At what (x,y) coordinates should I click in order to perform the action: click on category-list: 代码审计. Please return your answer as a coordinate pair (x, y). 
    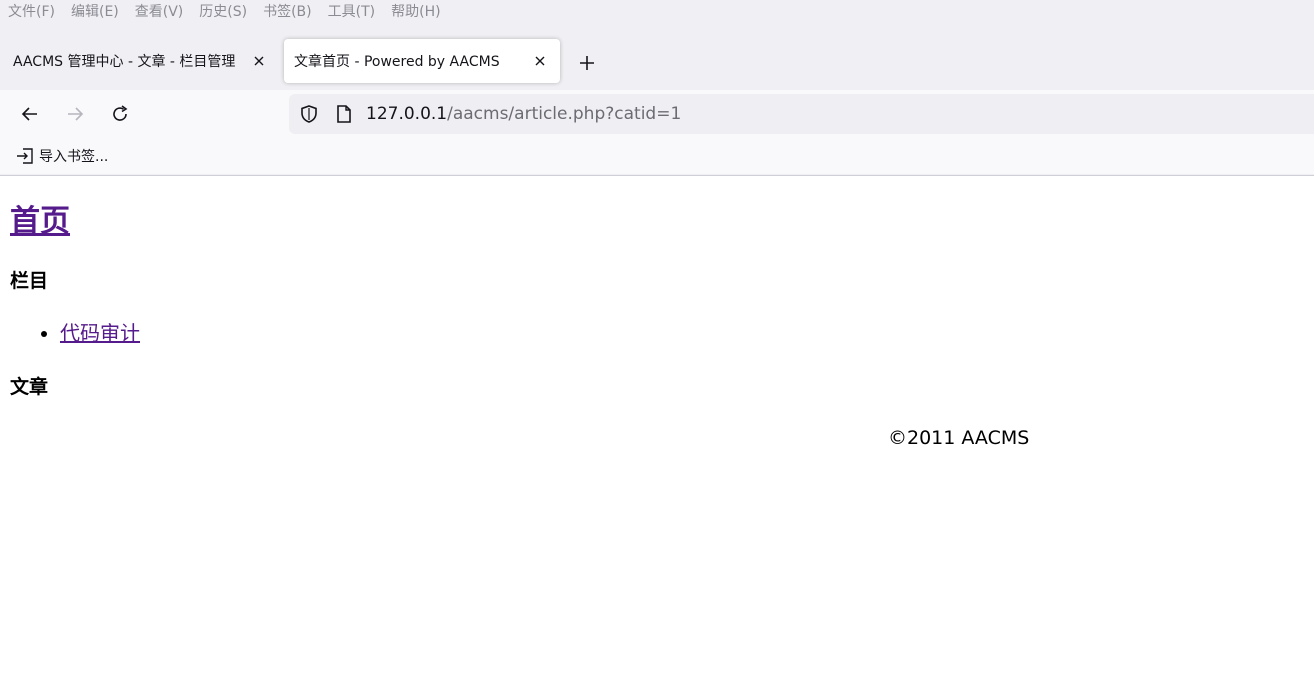
    Looking at the image, I should click on (70, 333).